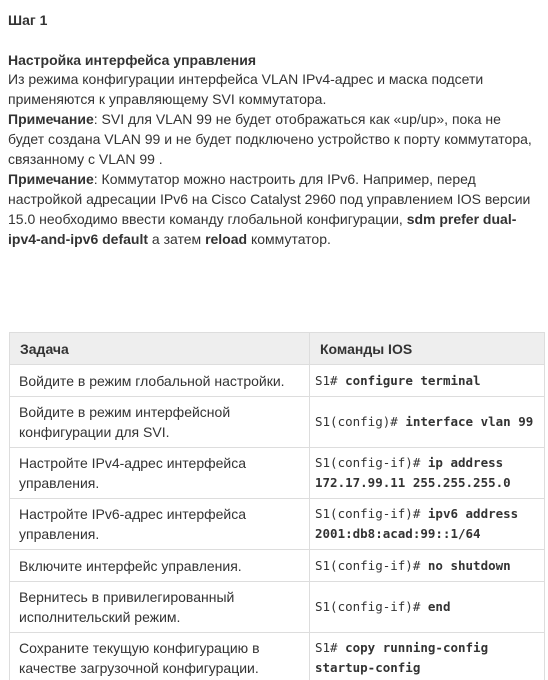 This screenshot has width=548, height=680. I want to click on task-cell: Включите интерфейс управления., so click(159, 565).